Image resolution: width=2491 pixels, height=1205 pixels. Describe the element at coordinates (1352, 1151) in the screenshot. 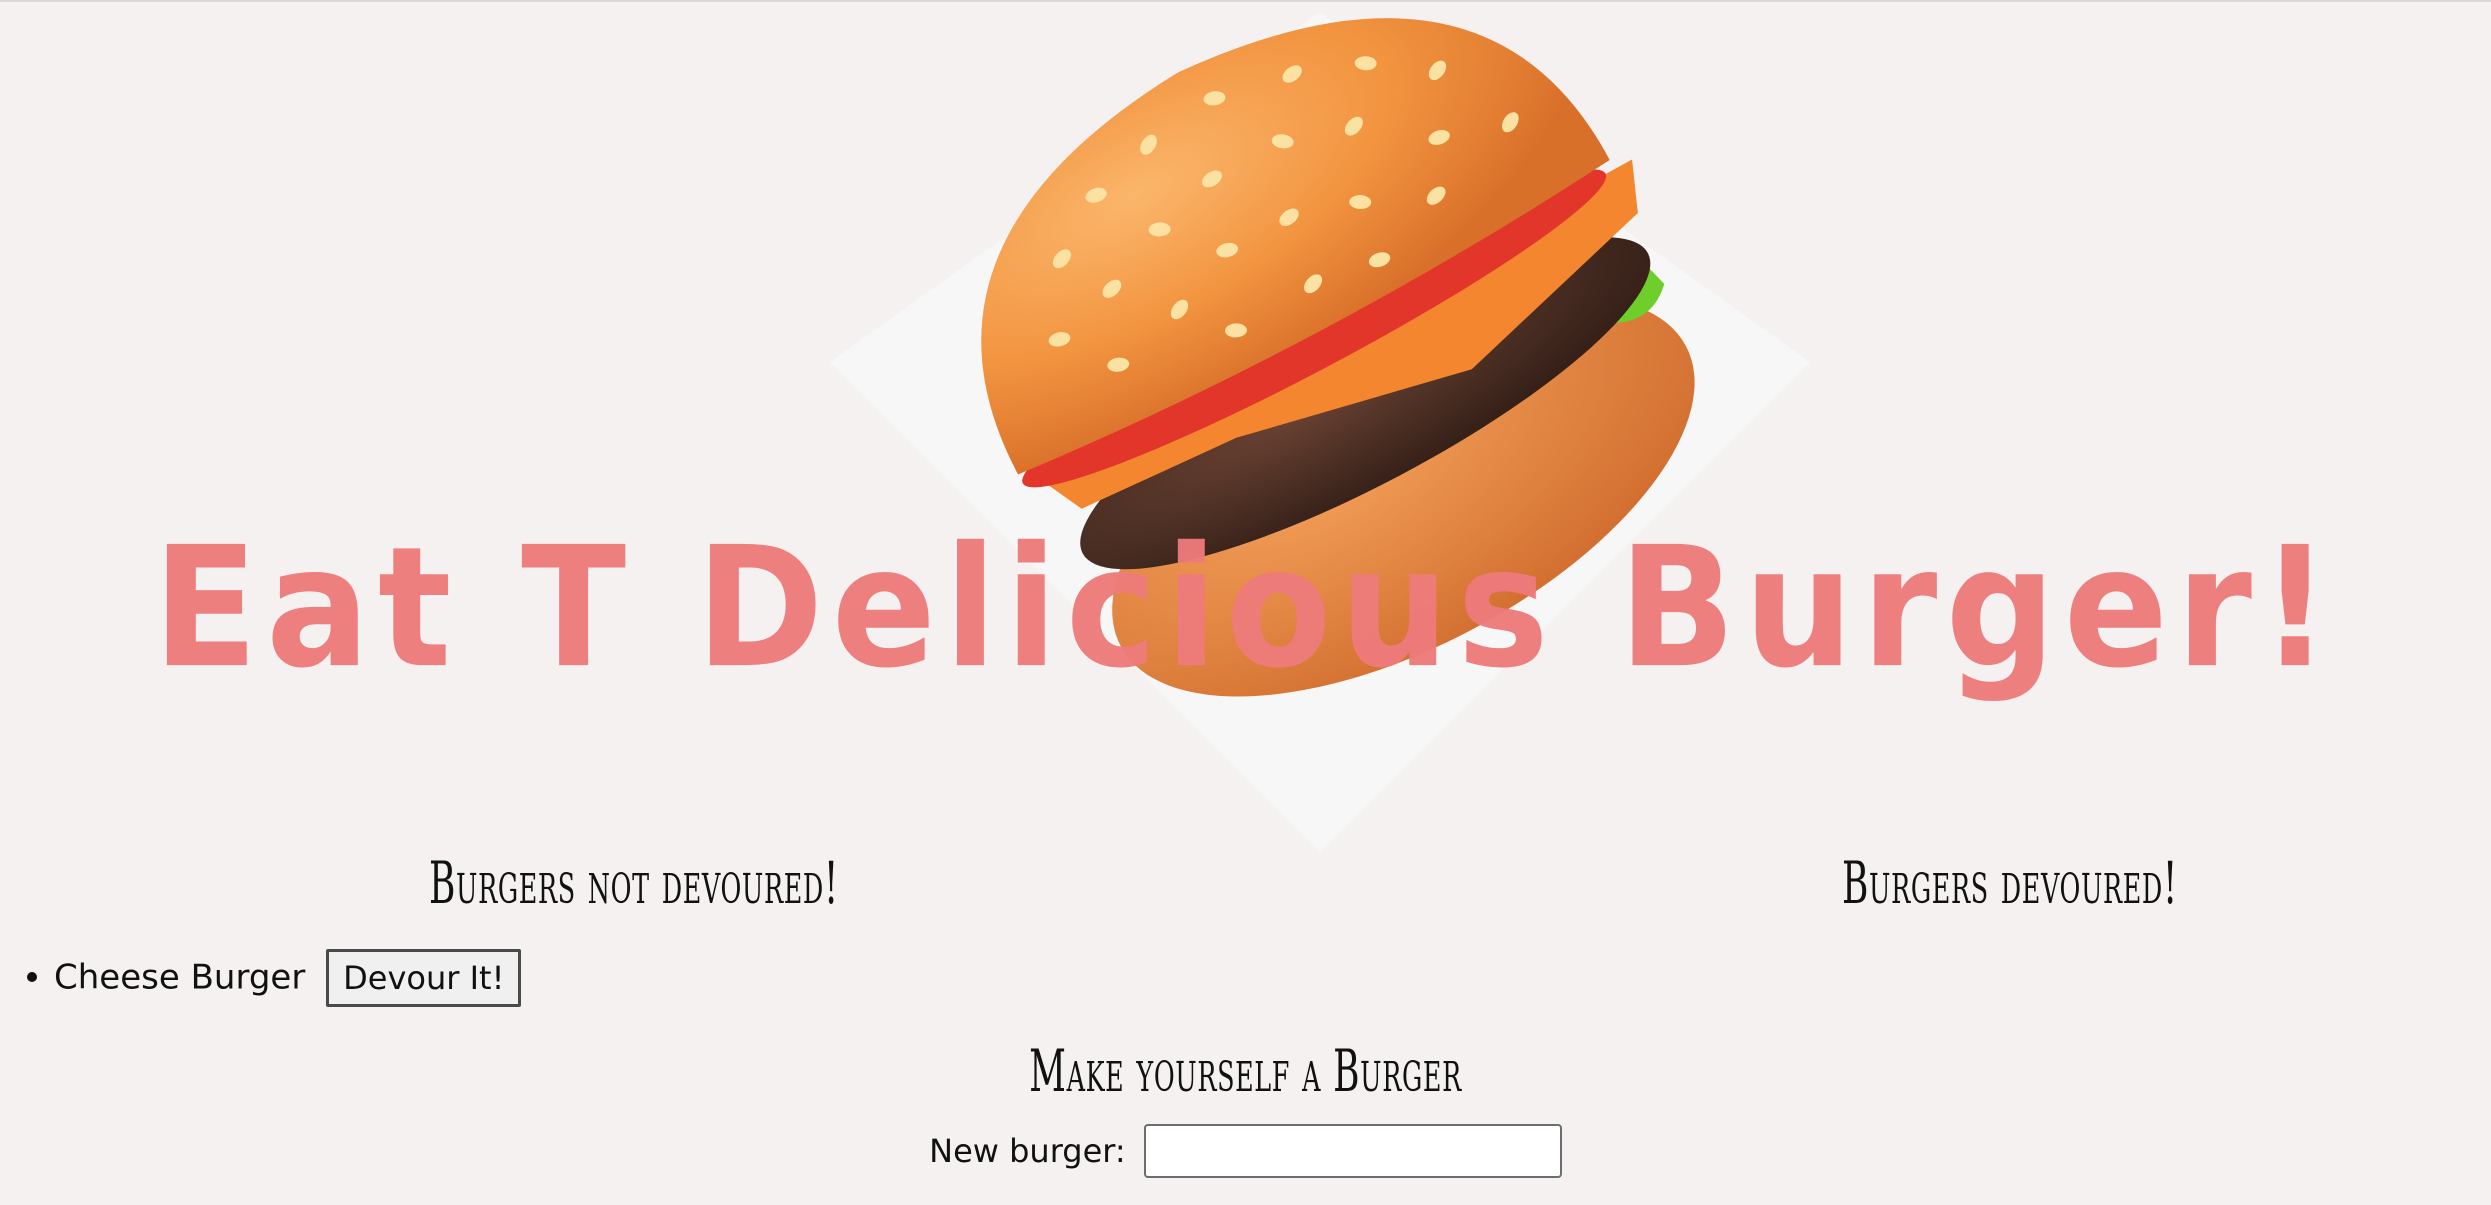

I see `new-burger-input` at that location.